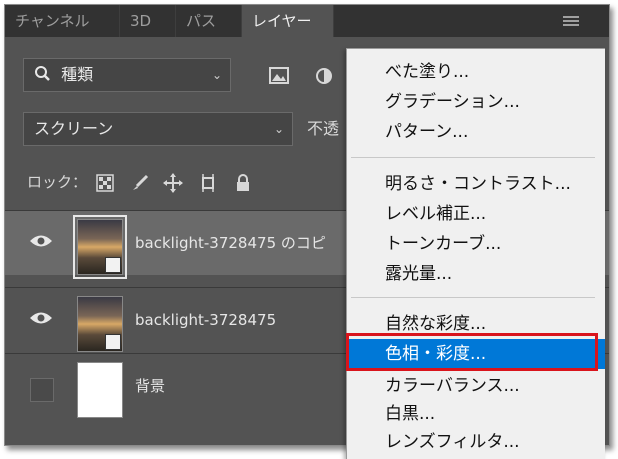 The width and height of the screenshot is (618, 459). What do you see at coordinates (105, 182) in the screenshot?
I see `lock-transparent-pixels-icon` at bounding box center [105, 182].